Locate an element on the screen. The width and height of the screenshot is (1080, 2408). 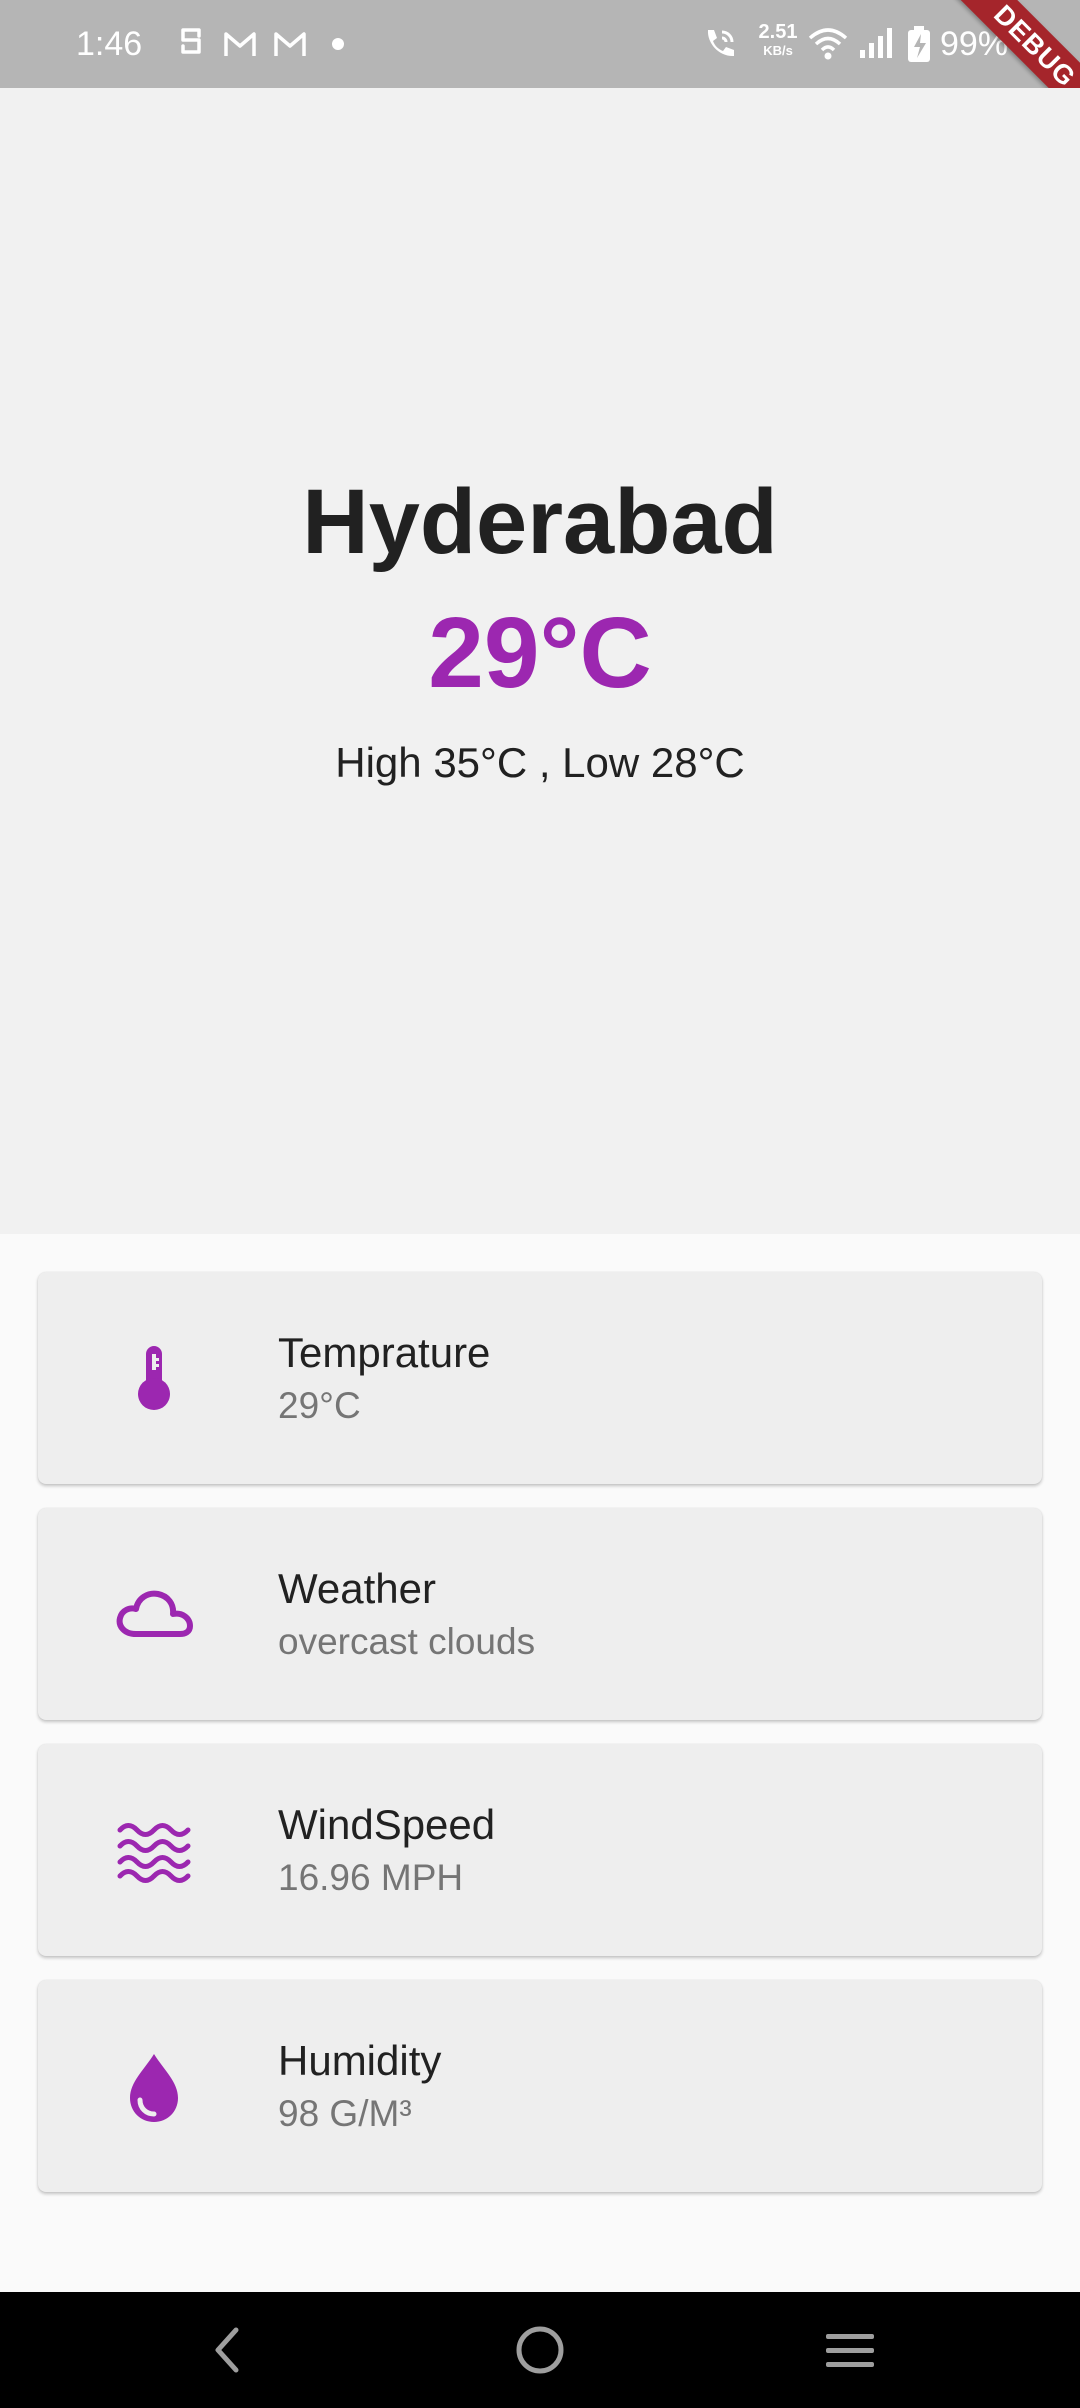
windspeed-card: WindSpeed 16.96 MPH is located at coordinates (540, 1850).